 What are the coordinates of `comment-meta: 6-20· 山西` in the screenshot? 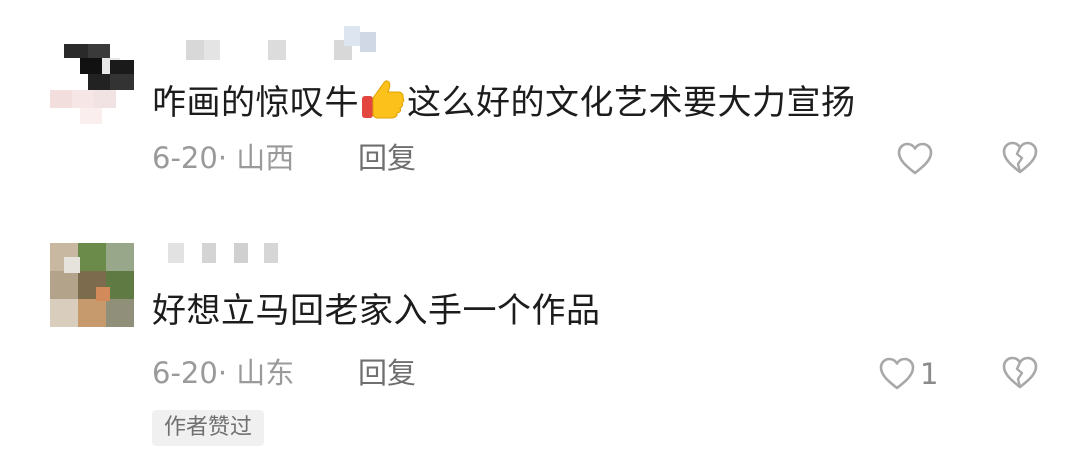 It's located at (223, 158).